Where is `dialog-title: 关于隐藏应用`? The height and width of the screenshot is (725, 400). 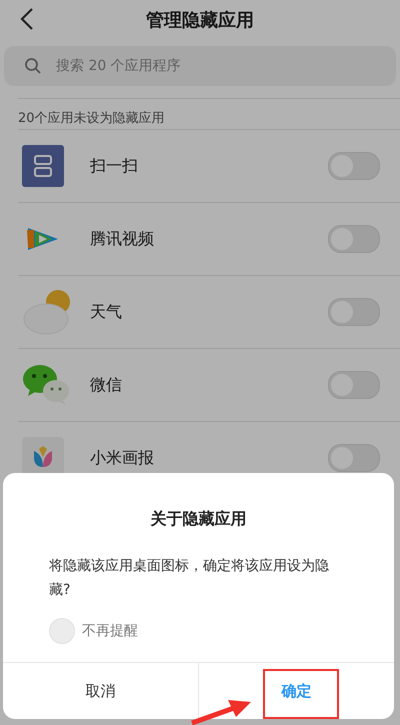
dialog-title: 关于隐藏应用 is located at coordinates (198, 519).